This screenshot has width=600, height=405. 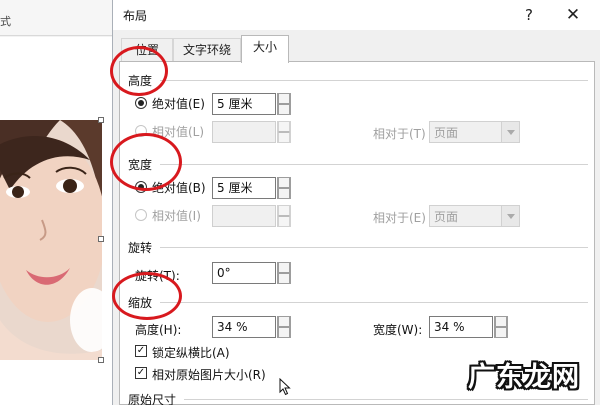 I want to click on relative-original-label: 相对原始图片大小(R), so click(x=209, y=375).